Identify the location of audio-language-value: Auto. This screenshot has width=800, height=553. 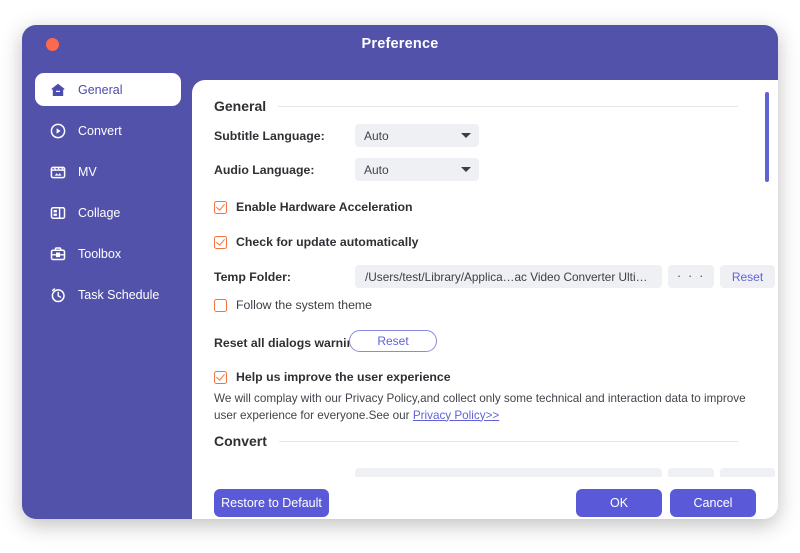
(376, 169).